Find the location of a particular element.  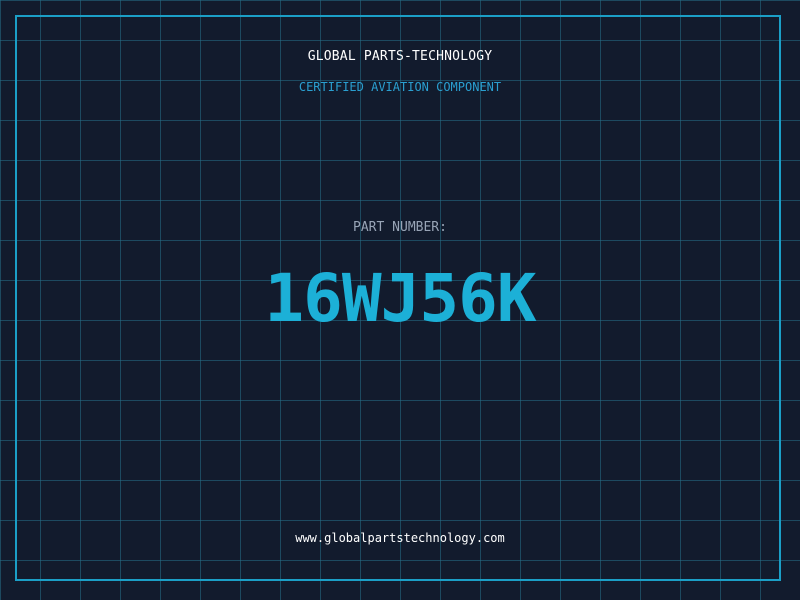

brand-name: GLOBAL PARTS-TECHNOLOGY is located at coordinates (400, 56).